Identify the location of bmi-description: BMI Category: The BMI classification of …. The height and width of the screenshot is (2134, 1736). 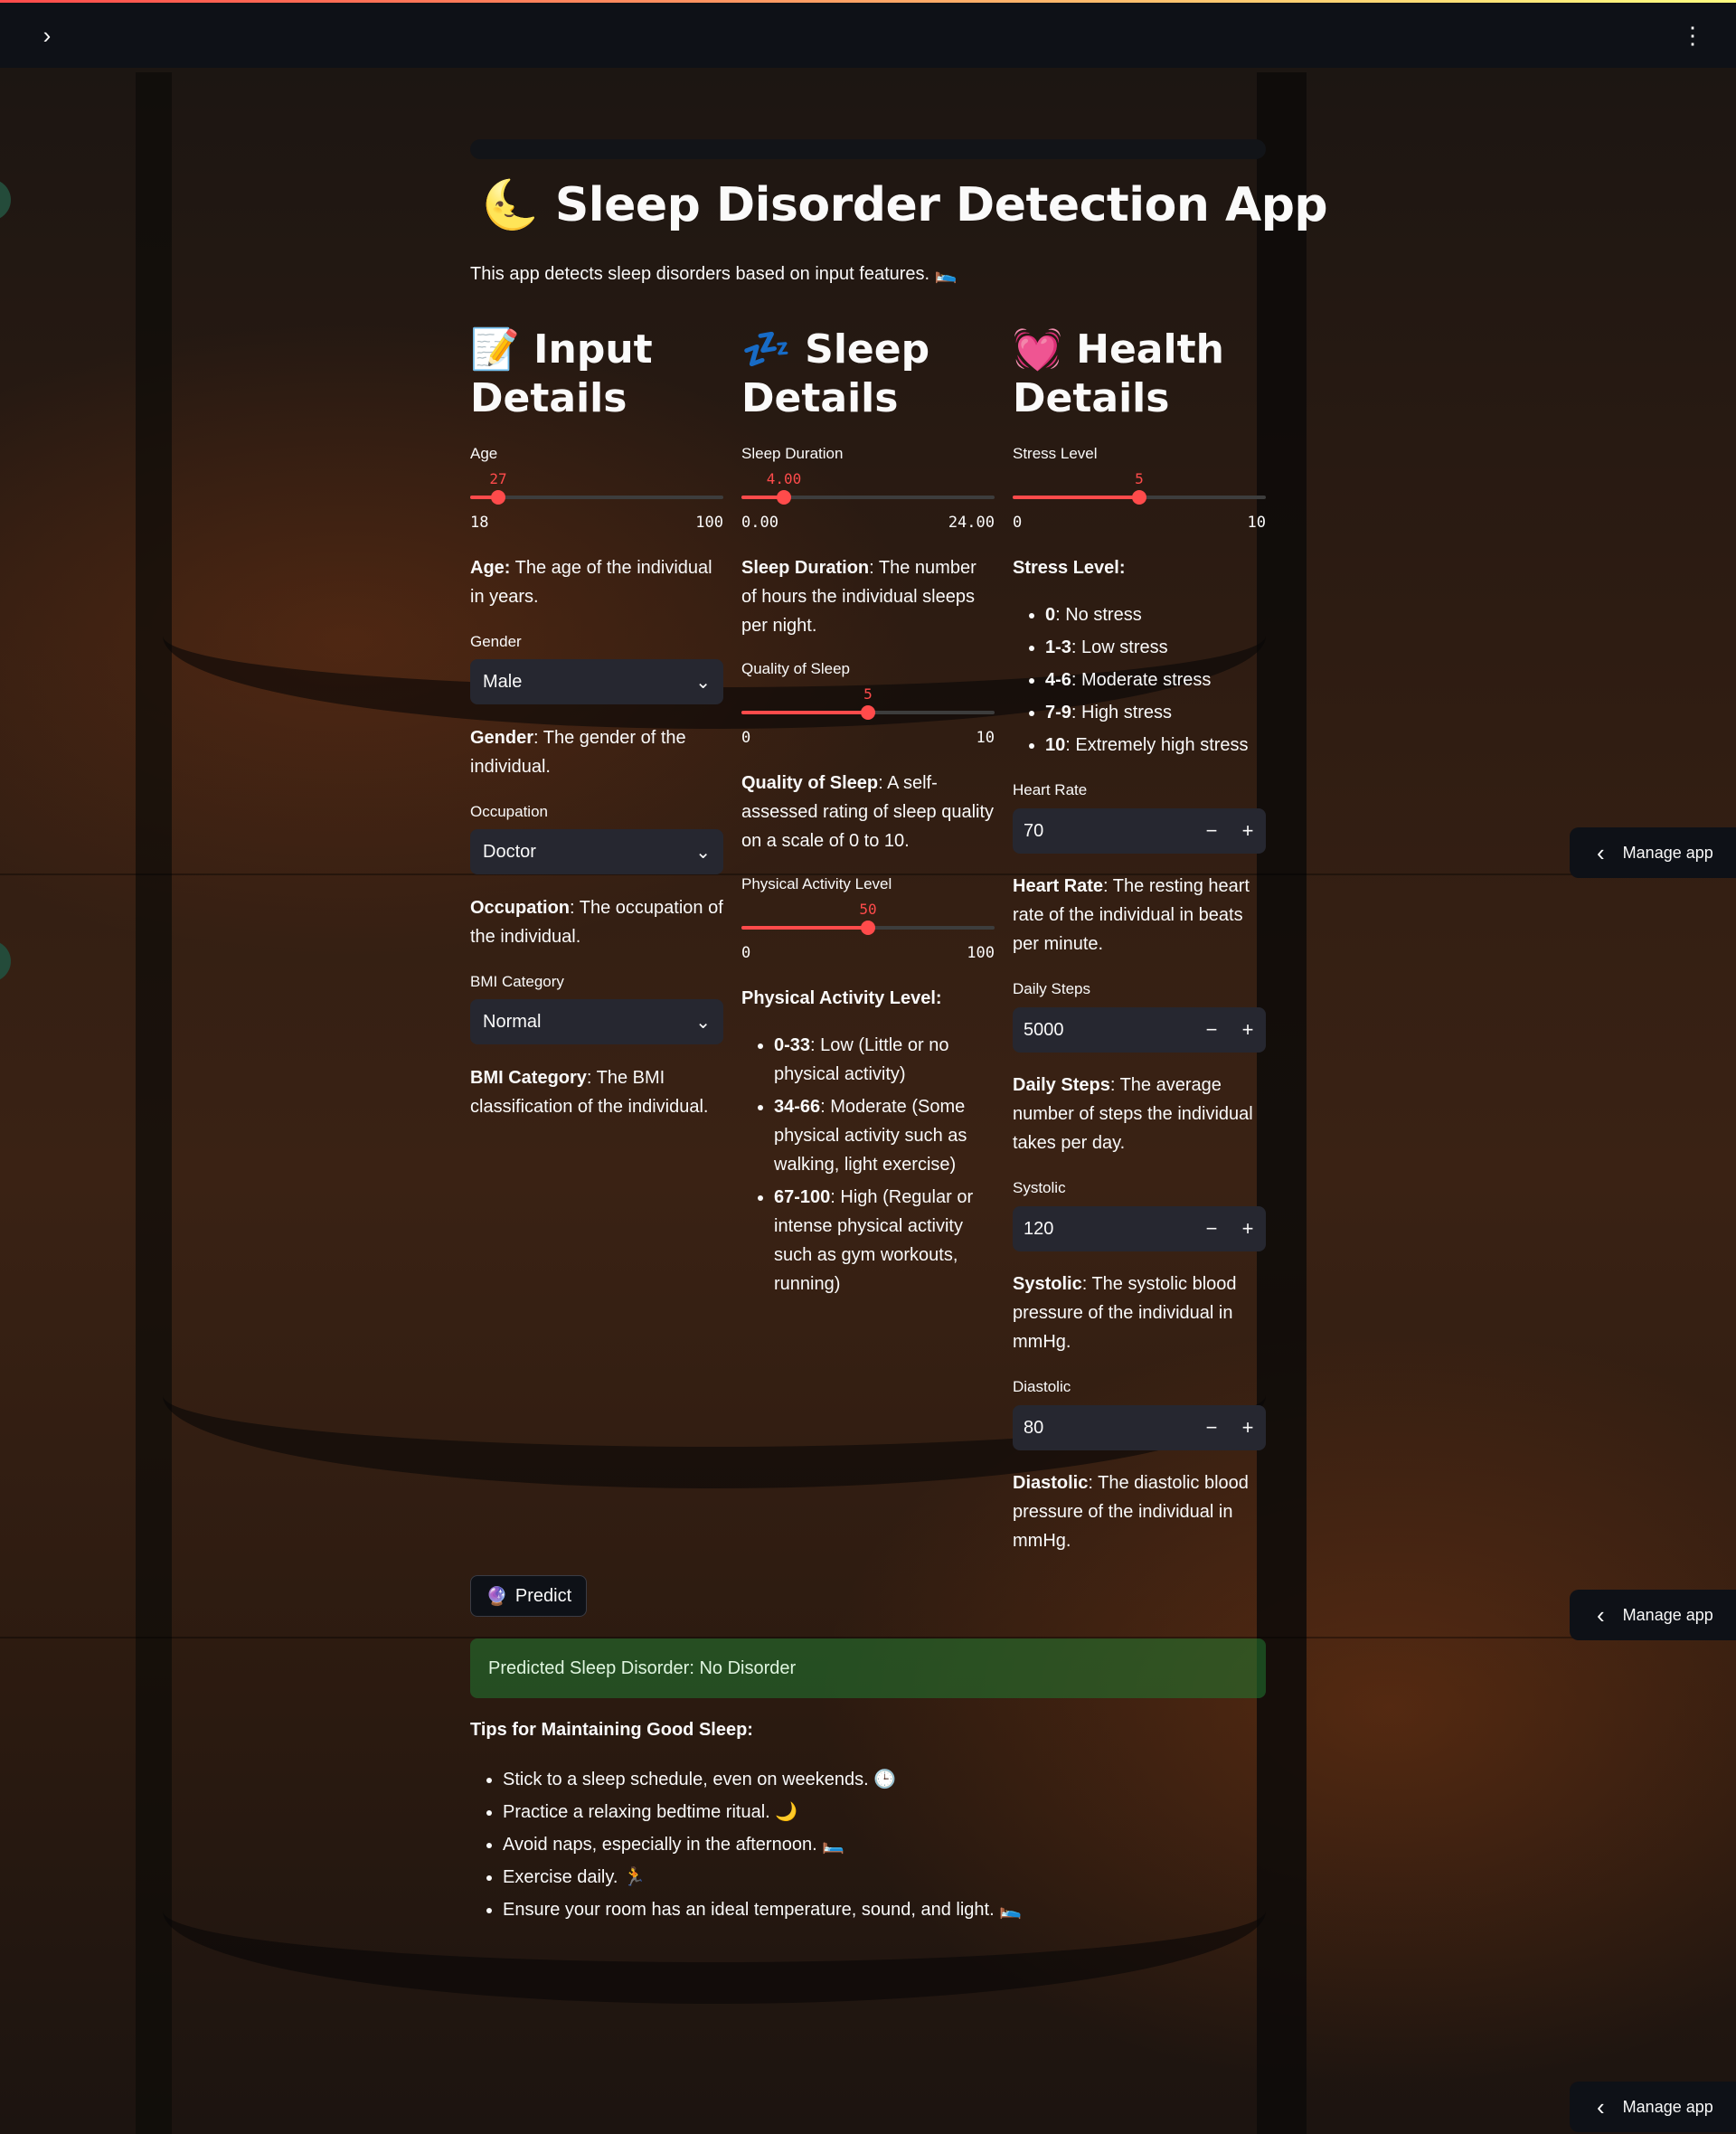
(589, 1092).